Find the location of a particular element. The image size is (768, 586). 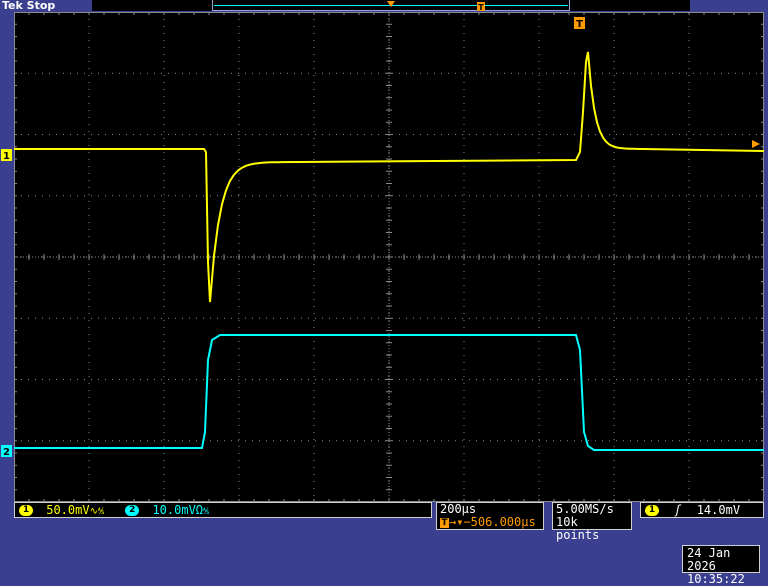

record-trigger-marker-icon: T is located at coordinates (481, 6).